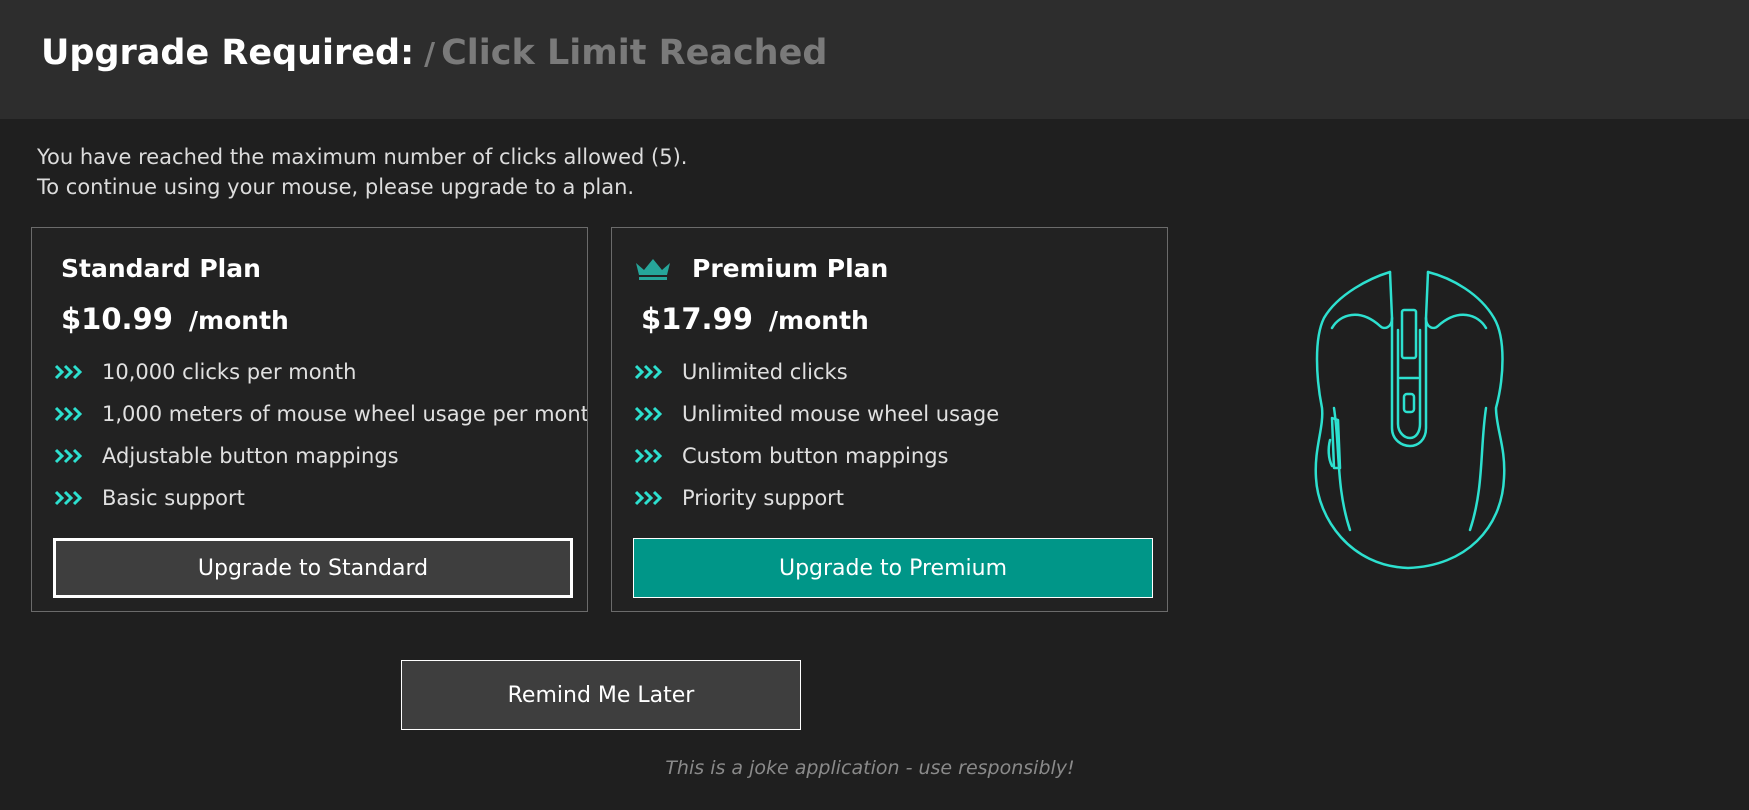 The image size is (1749, 810). Describe the element at coordinates (893, 568) in the screenshot. I see `upgrade-premium-button: Upgrade to Premium` at that location.